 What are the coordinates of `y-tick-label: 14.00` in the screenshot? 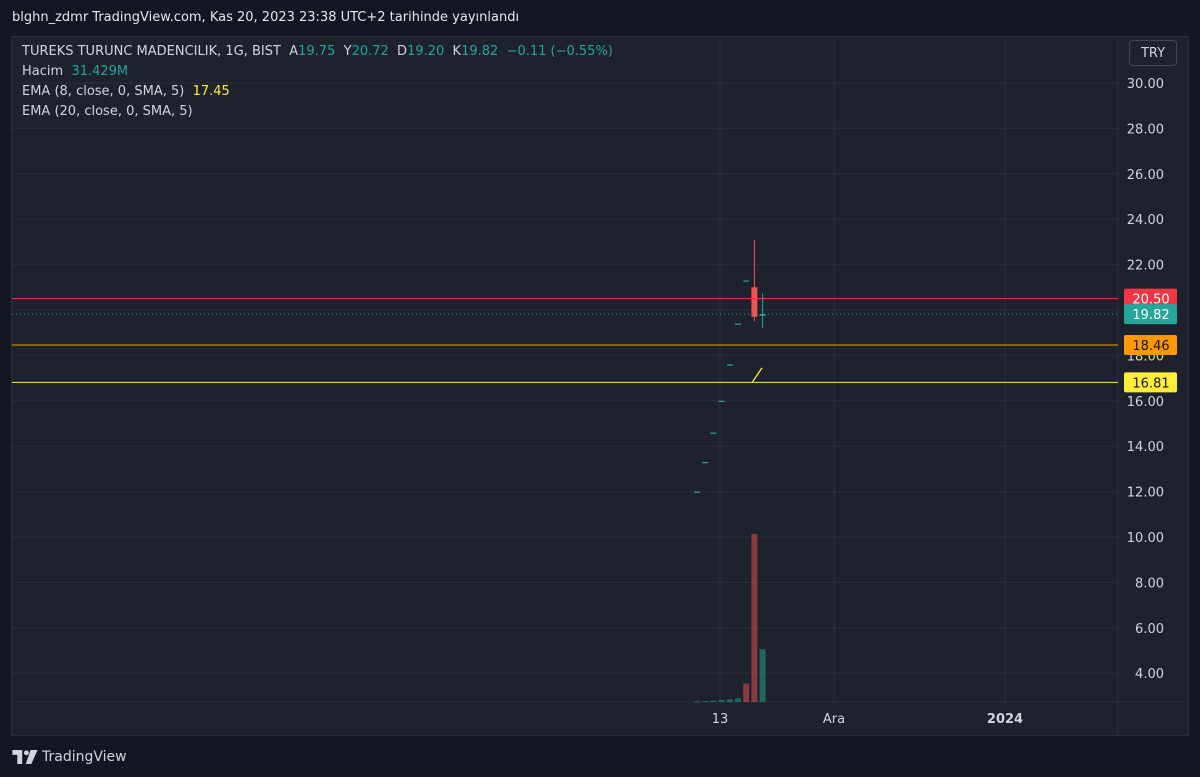 It's located at (1145, 447).